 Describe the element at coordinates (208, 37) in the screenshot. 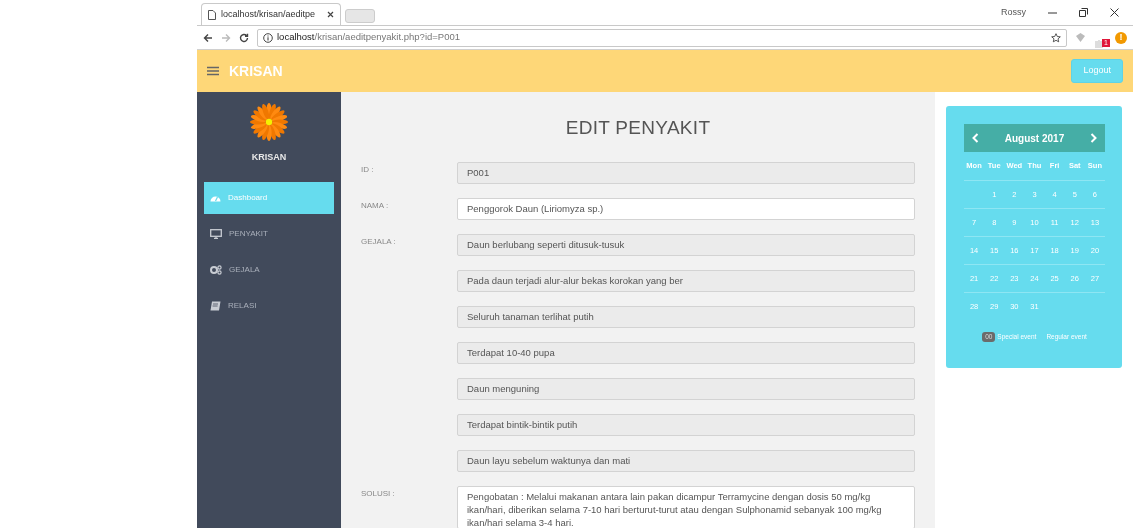

I see `back-icon` at that location.